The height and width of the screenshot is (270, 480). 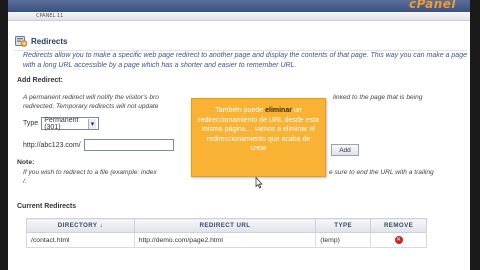 What do you see at coordinates (378, 97) in the screenshot?
I see `add-redirect-info-1-tail: linked to the page that is being` at bounding box center [378, 97].